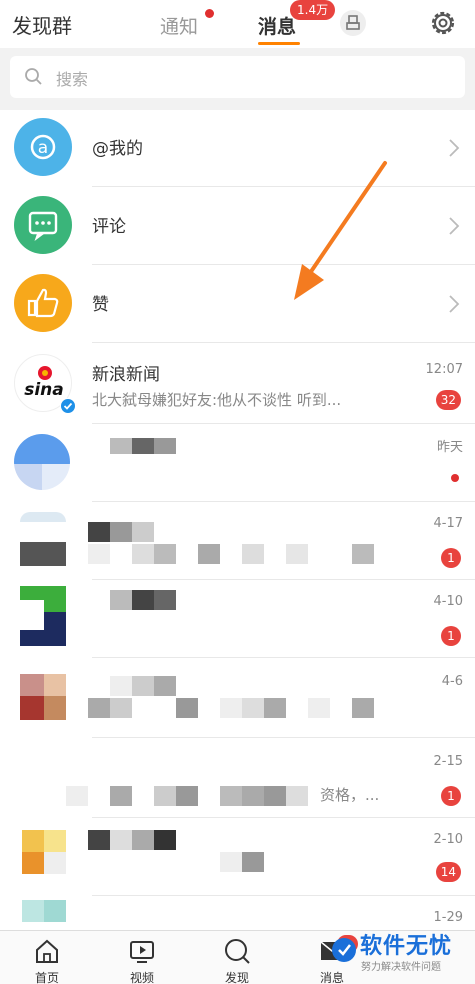  What do you see at coordinates (406, 946) in the screenshot?
I see `watermark-title: 软件无忧` at bounding box center [406, 946].